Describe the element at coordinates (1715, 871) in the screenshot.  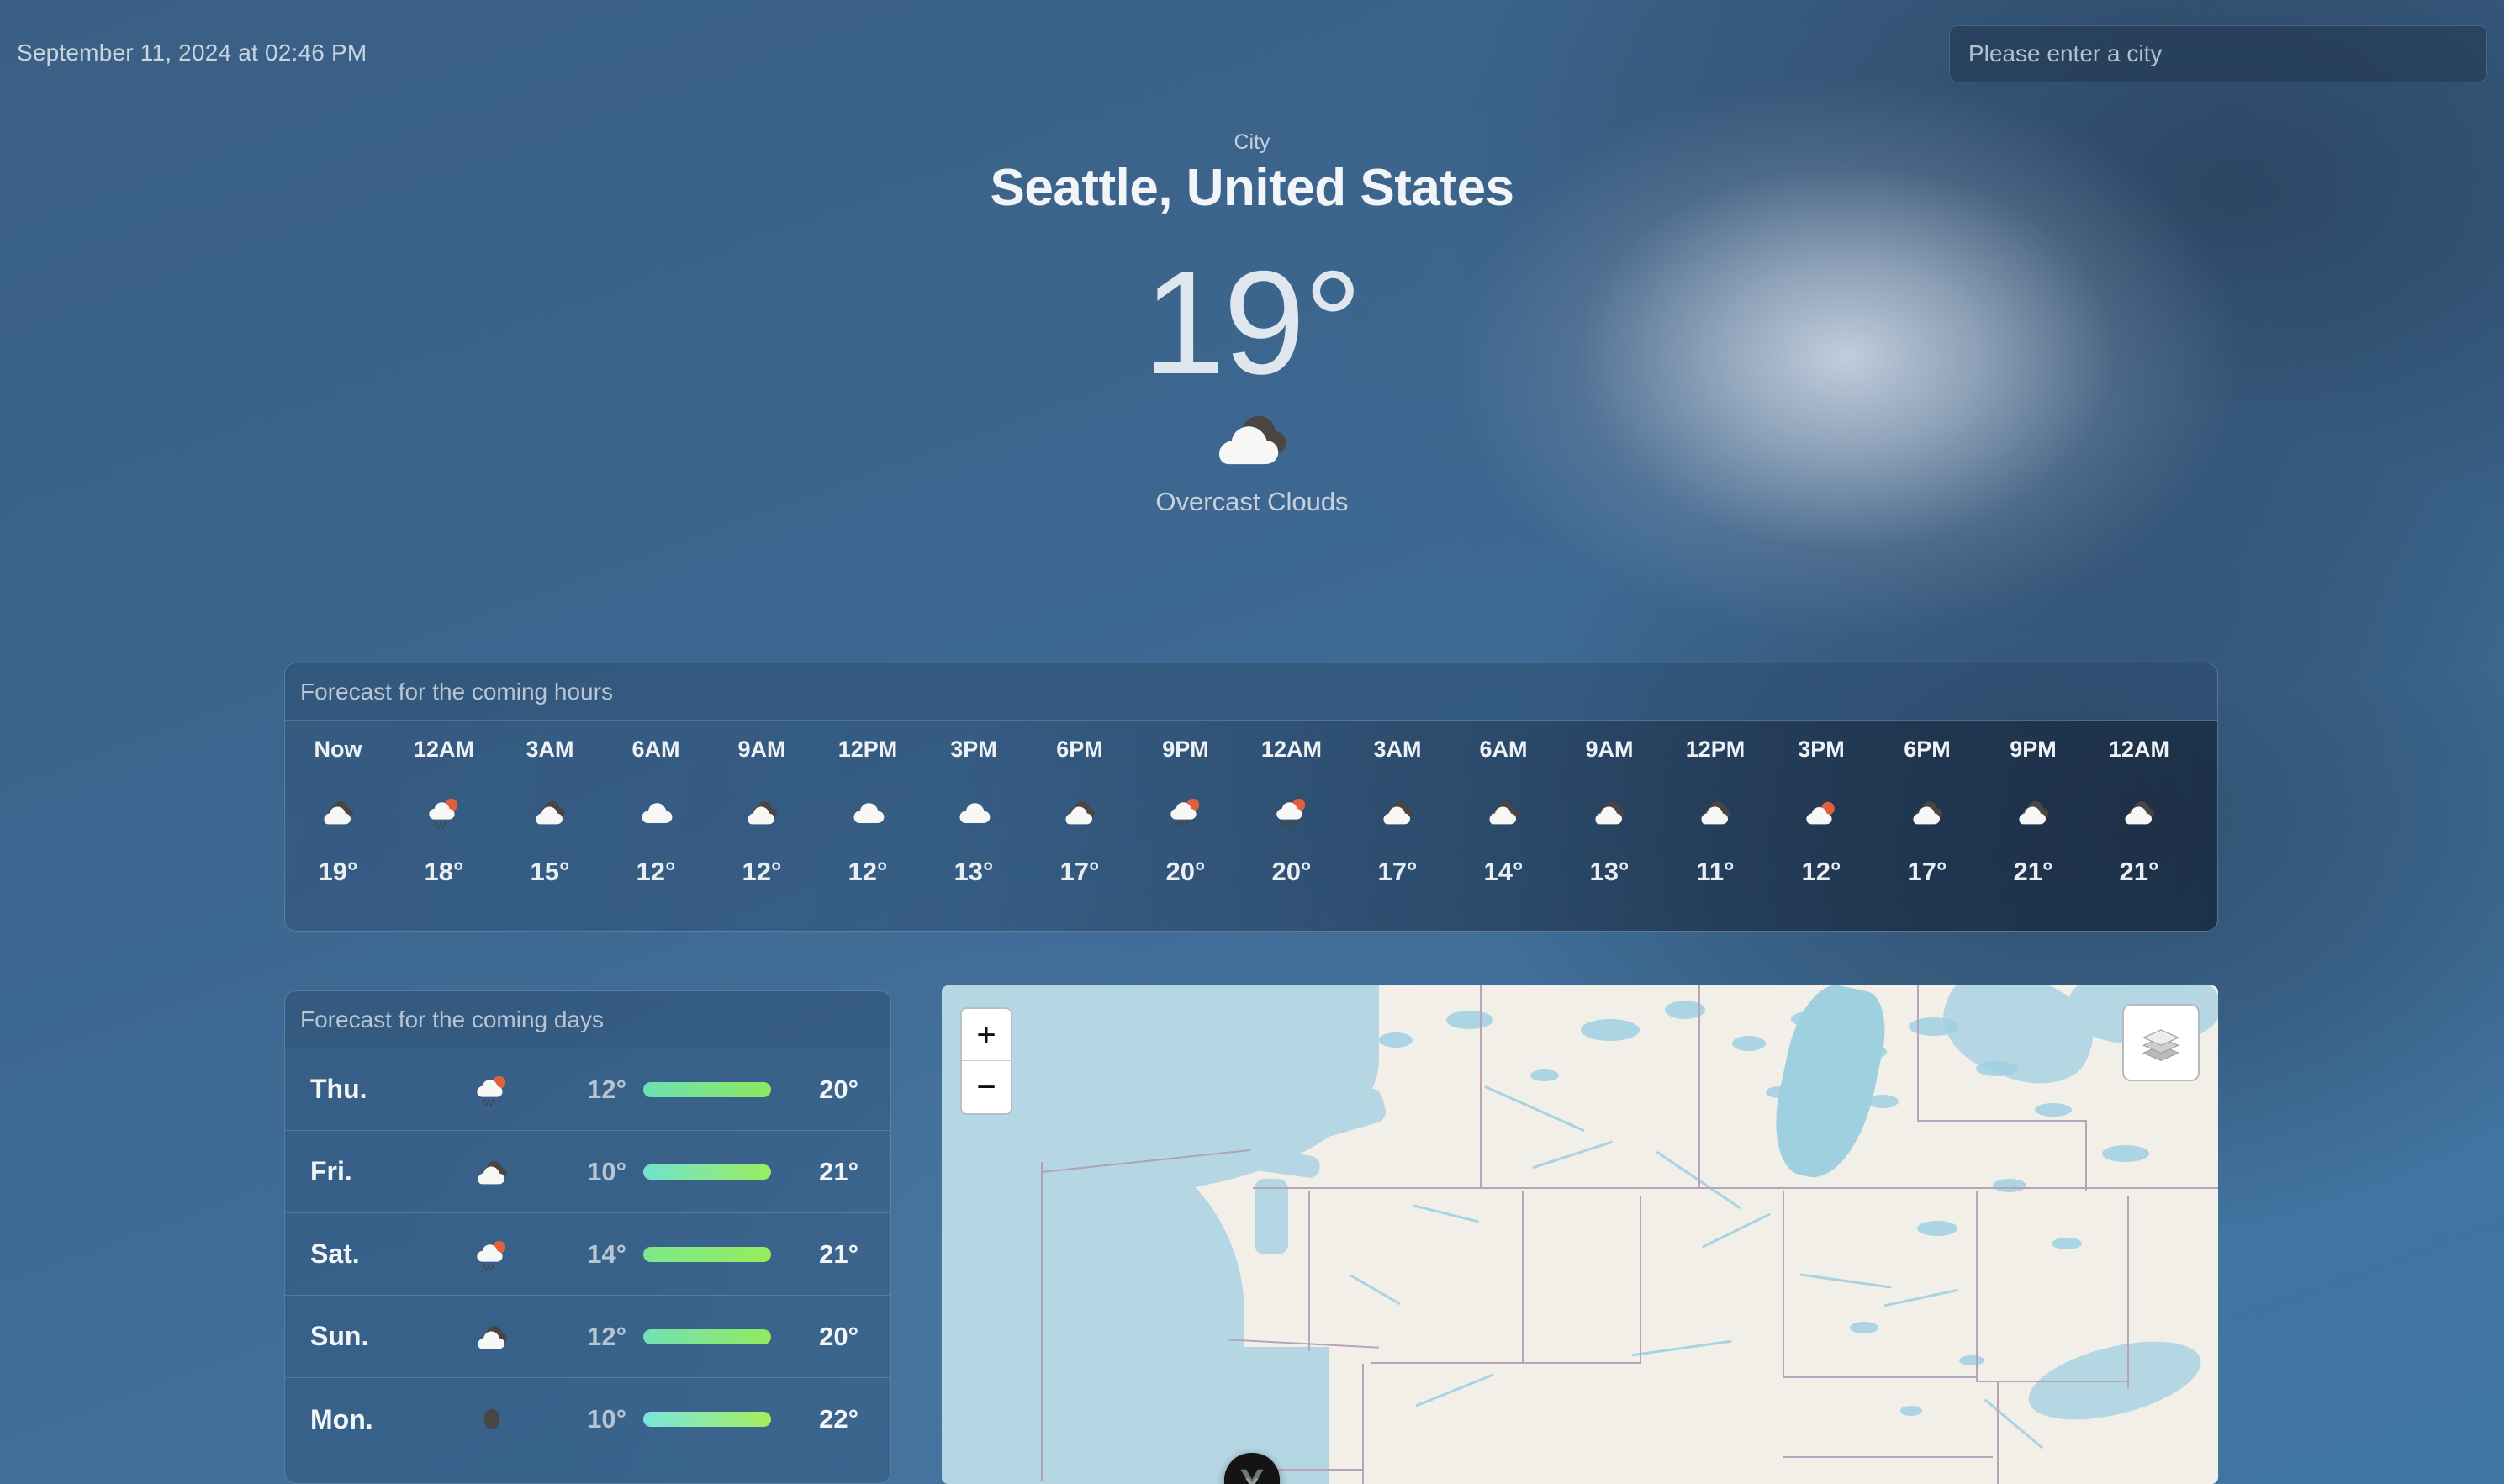
I see `hourly-temperature: 11°` at that location.